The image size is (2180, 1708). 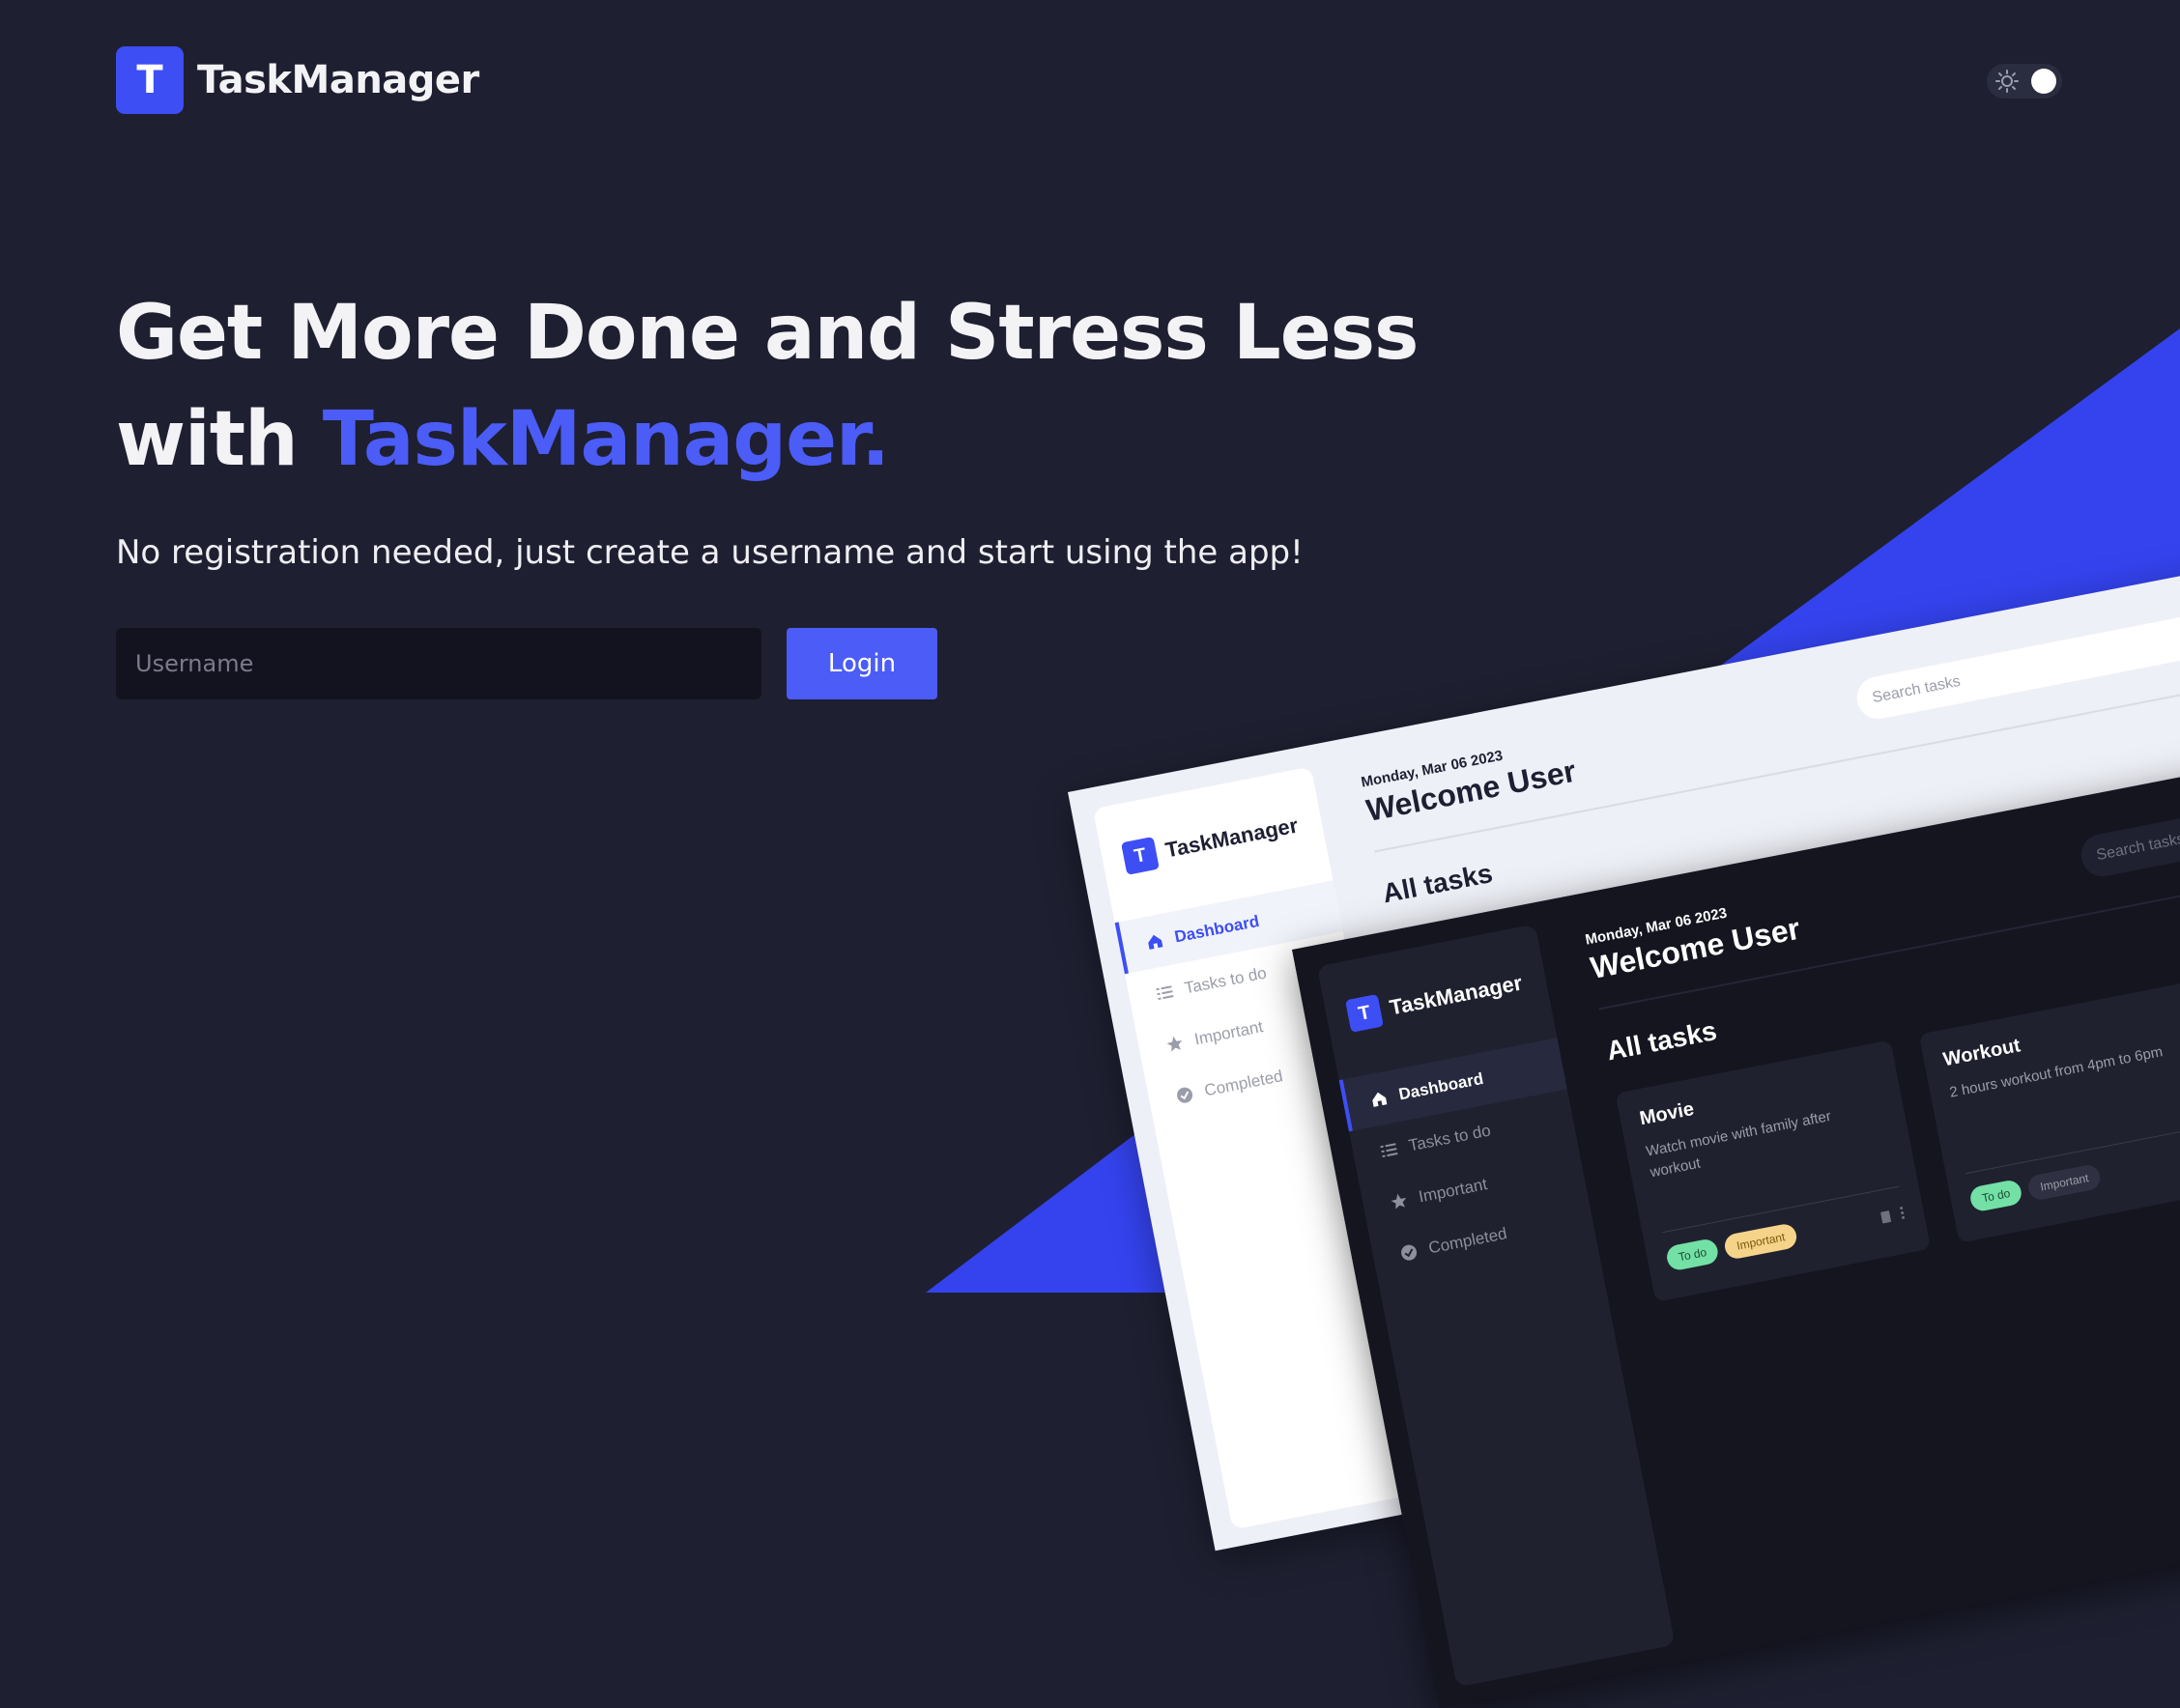 I want to click on hero-title-line1: Get More Done and Stress Less, so click(x=767, y=334).